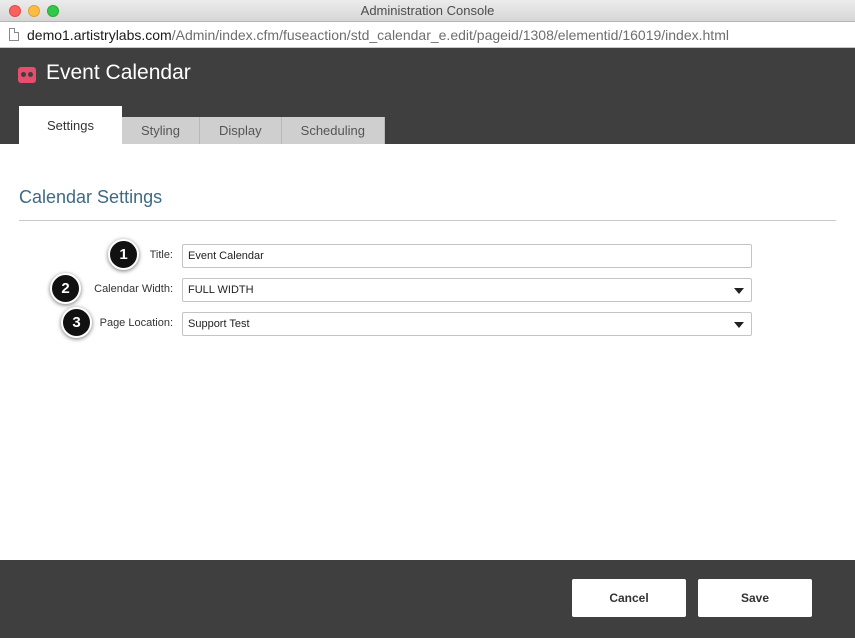  Describe the element at coordinates (467, 256) in the screenshot. I see `title-input` at that location.